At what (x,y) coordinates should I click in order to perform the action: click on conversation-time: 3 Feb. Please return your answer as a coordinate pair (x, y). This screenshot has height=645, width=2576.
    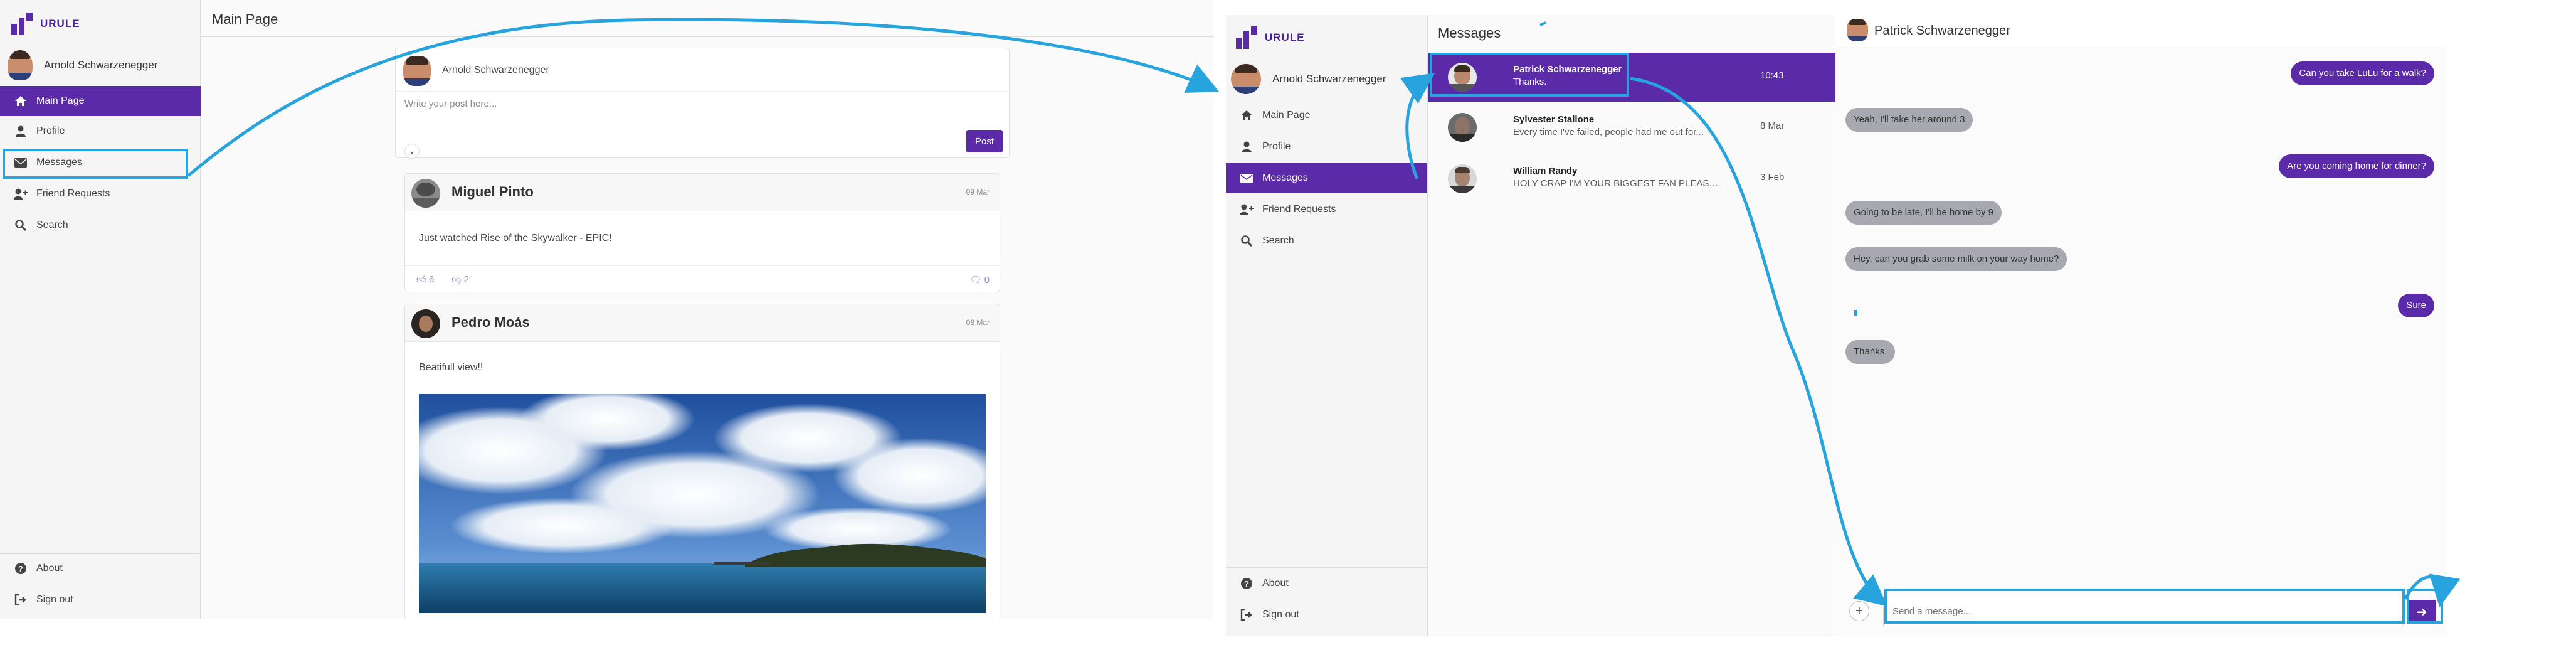
    Looking at the image, I should click on (1773, 177).